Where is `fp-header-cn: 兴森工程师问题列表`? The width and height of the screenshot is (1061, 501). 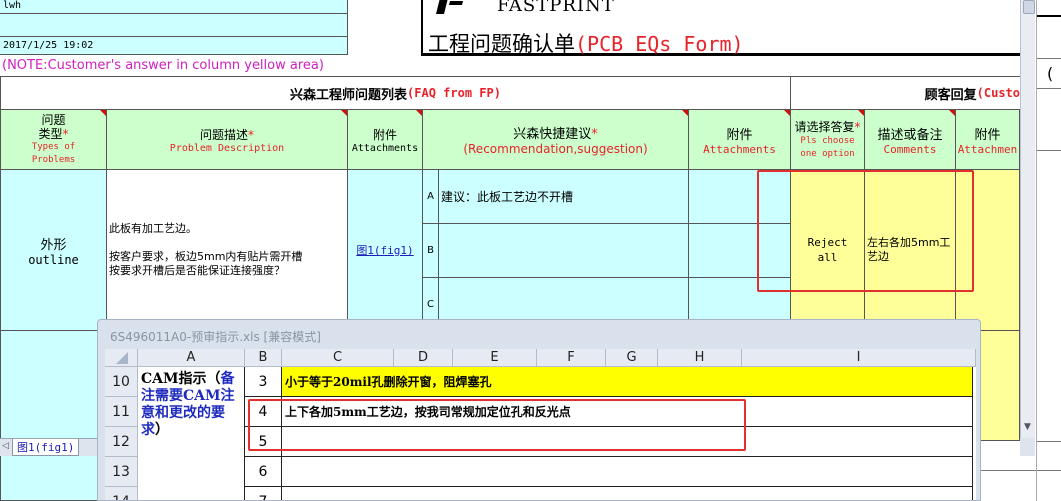 fp-header-cn: 兴森工程师问题列表 is located at coordinates (349, 95).